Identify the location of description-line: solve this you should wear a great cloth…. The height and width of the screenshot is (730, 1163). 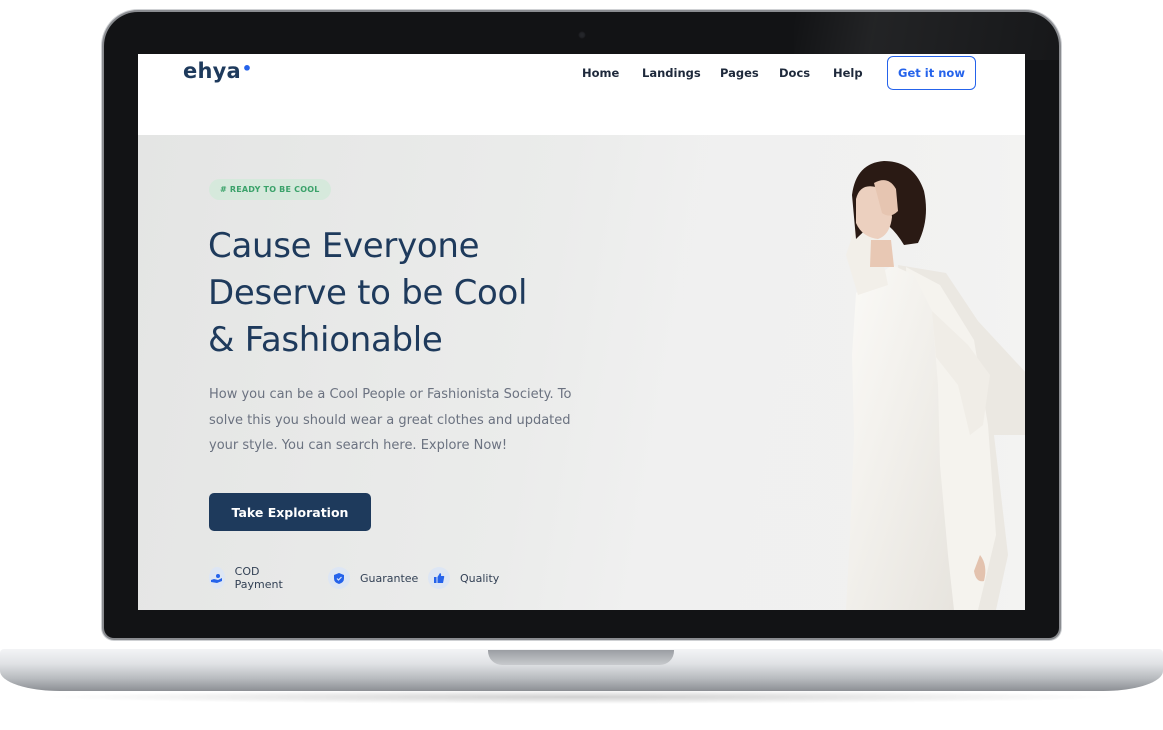
(390, 420).